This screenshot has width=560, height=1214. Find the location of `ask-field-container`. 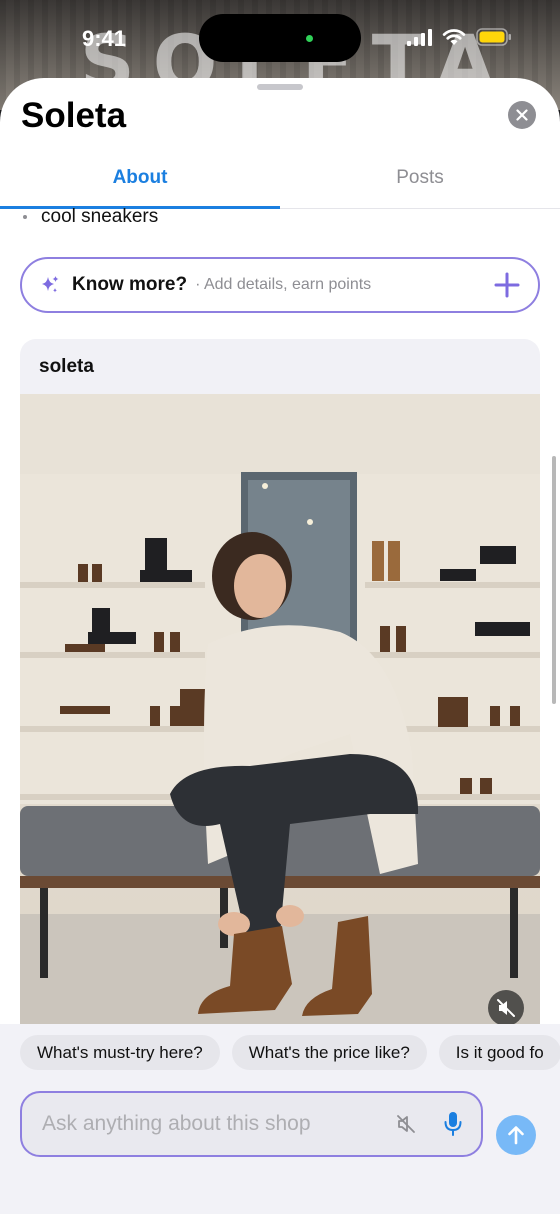

ask-field-container is located at coordinates (251, 1124).